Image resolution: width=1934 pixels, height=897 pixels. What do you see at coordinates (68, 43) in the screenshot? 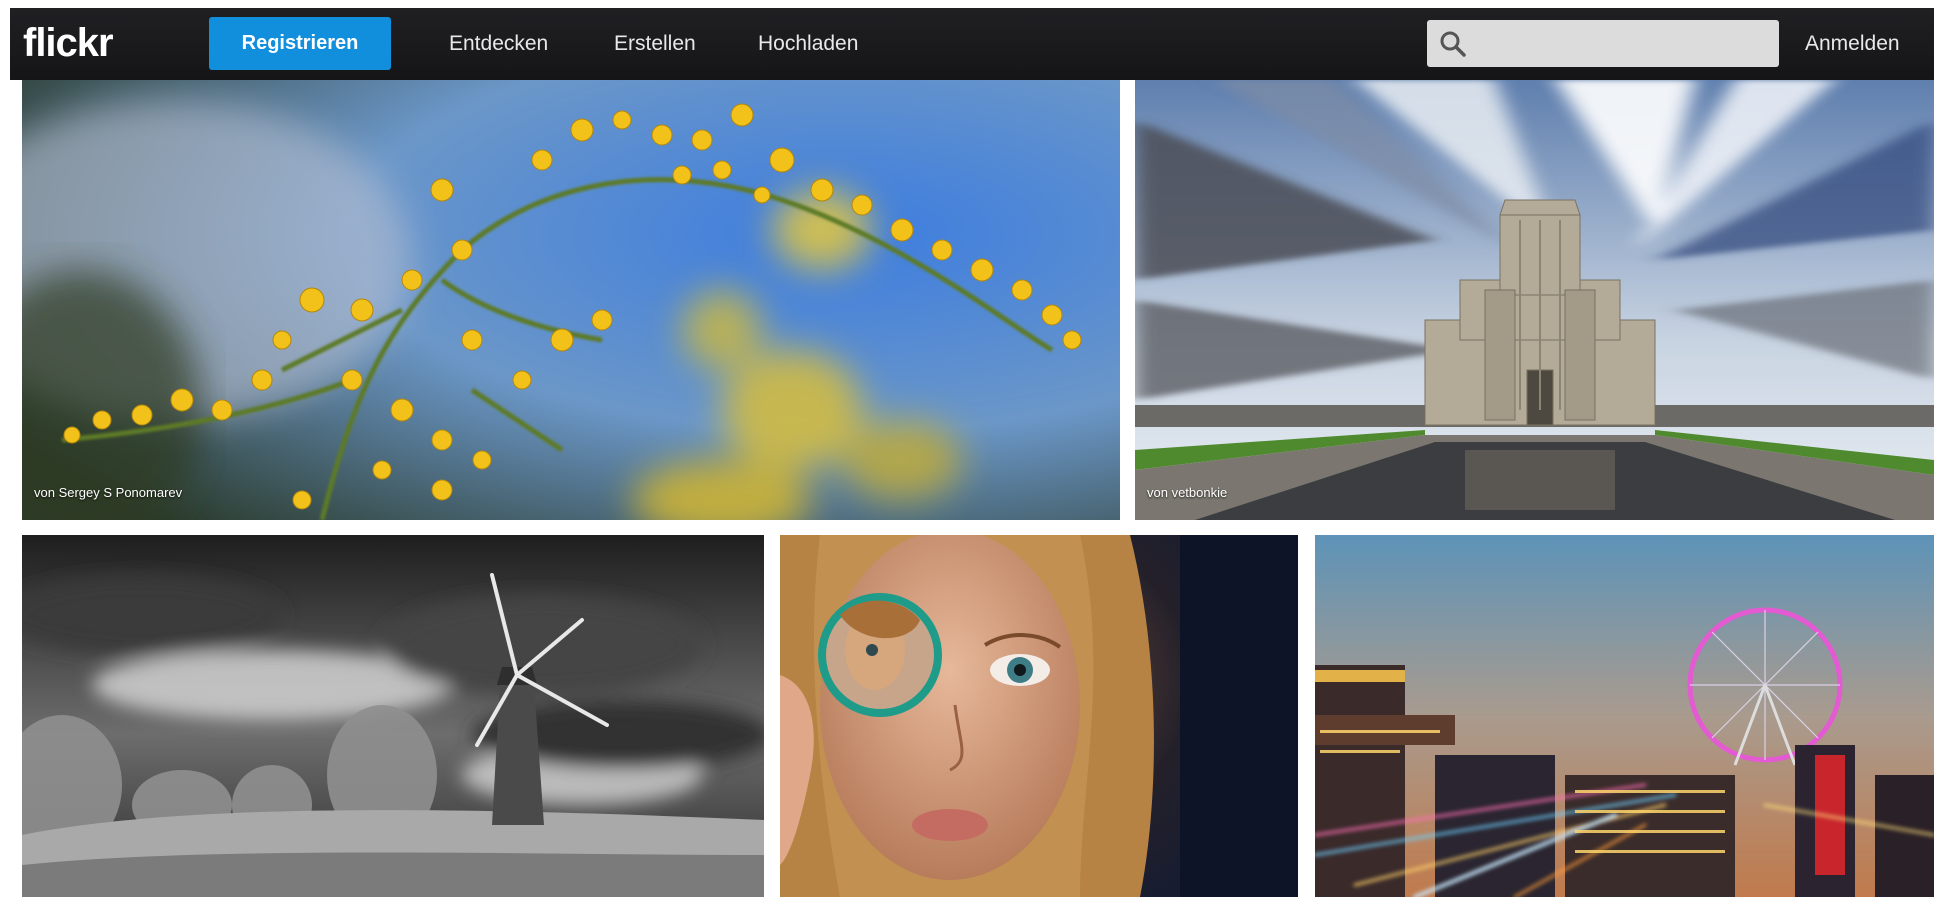
I see `flickr-logo: flickr` at bounding box center [68, 43].